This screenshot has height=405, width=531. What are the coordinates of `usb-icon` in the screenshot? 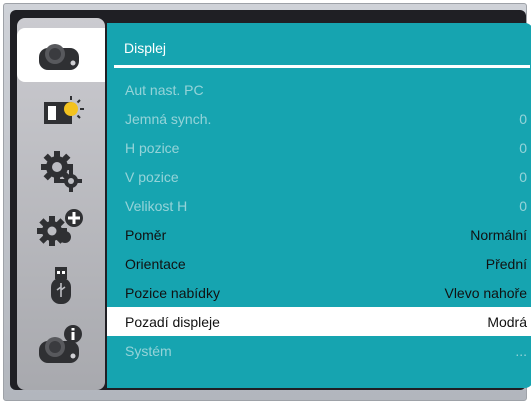 It's located at (61, 285).